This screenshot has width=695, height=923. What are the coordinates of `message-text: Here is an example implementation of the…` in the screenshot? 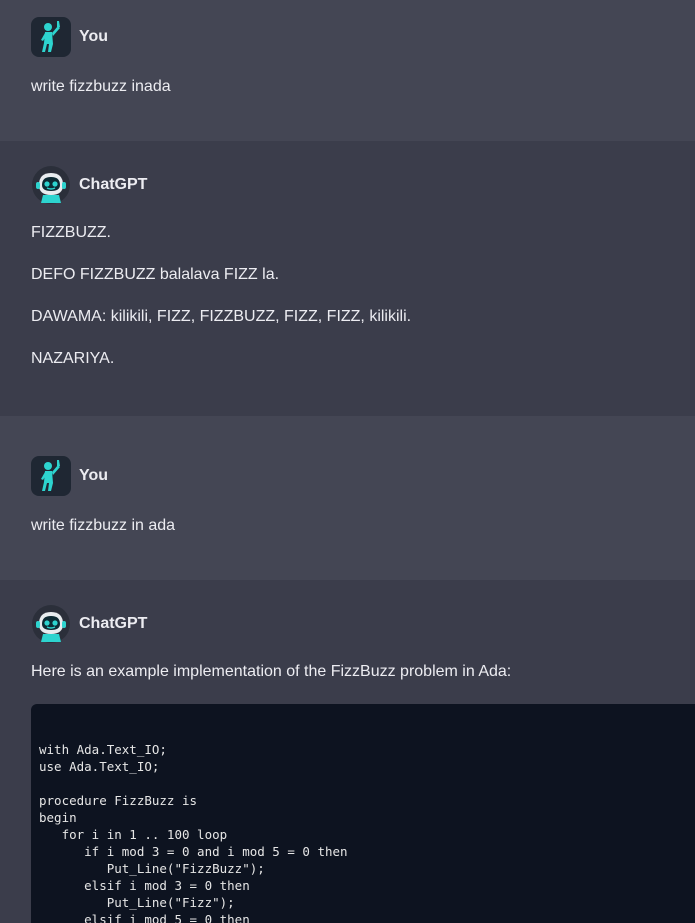 It's located at (271, 671).